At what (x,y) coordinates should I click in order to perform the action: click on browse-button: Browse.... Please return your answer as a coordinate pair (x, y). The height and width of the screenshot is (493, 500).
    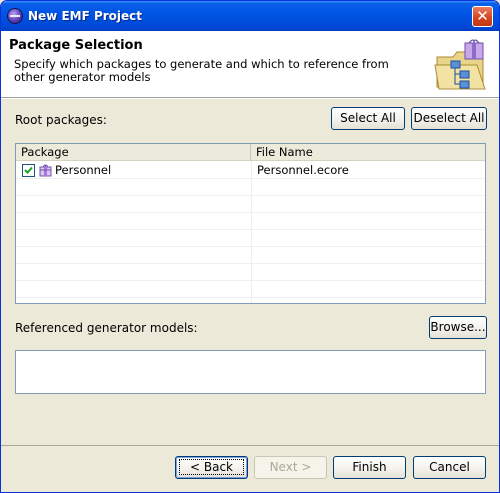
    Looking at the image, I should click on (458, 327).